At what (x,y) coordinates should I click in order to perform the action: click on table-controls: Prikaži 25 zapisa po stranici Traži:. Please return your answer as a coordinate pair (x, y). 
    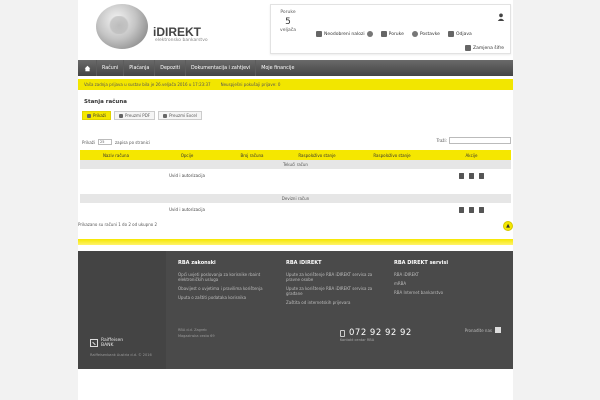
    Looking at the image, I should click on (295, 142).